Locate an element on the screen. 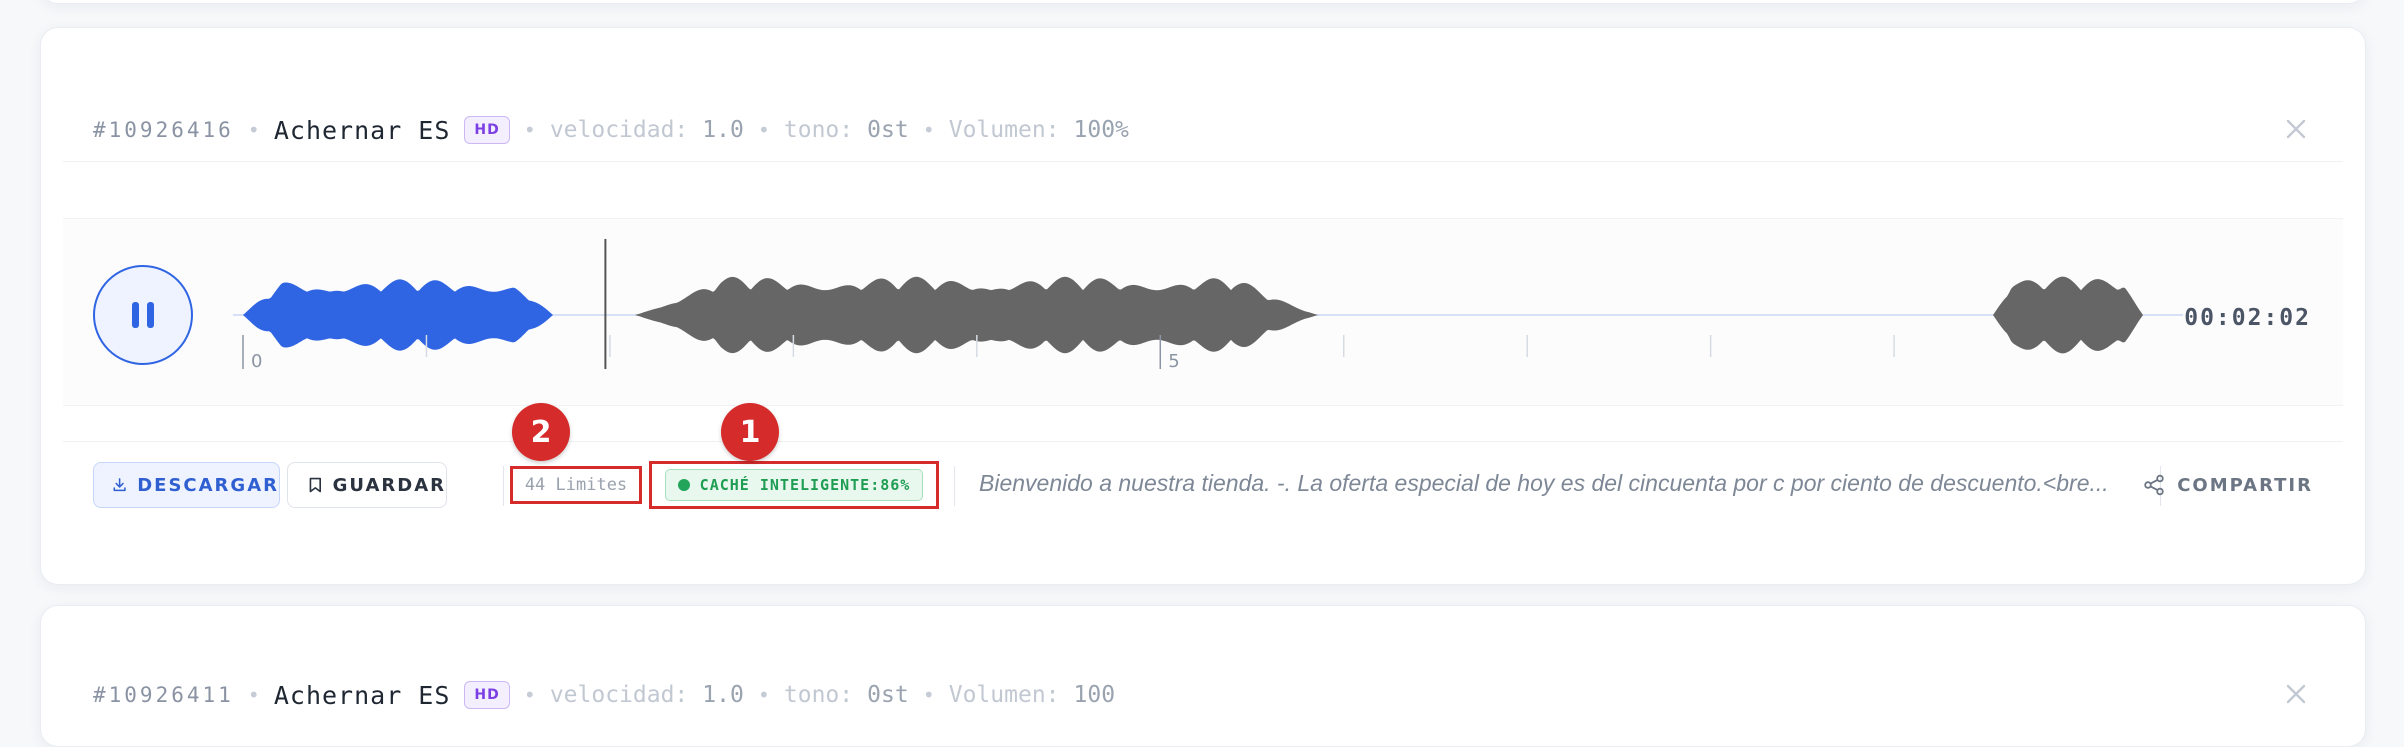  share-icon is located at coordinates (2154, 485).